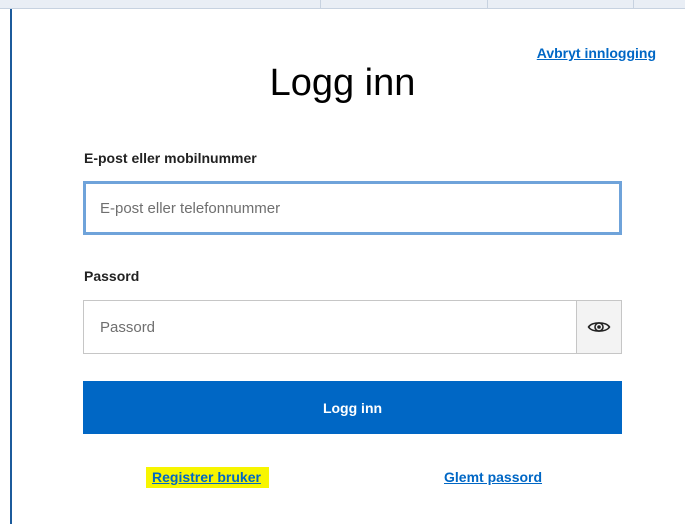 The width and height of the screenshot is (685, 524). I want to click on show-password-button, so click(599, 327).